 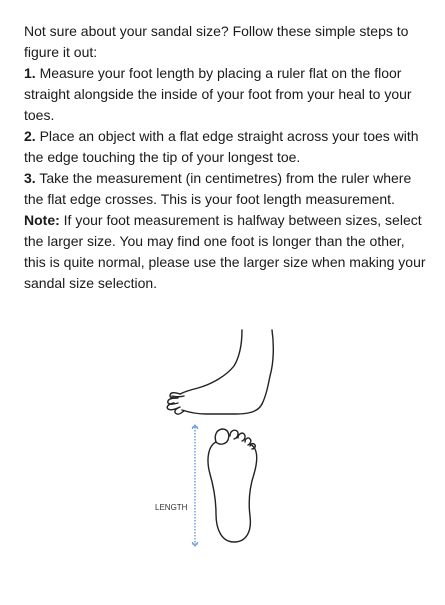 What do you see at coordinates (195, 485) in the screenshot?
I see `length-ruler-icon` at bounding box center [195, 485].